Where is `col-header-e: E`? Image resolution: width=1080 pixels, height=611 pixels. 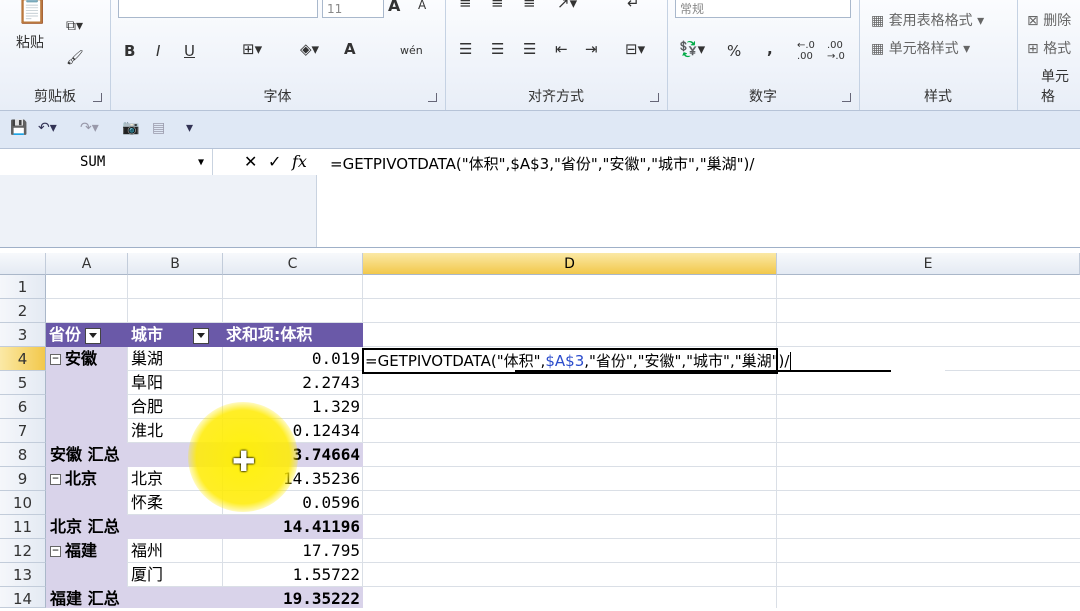 col-header-e: E is located at coordinates (928, 264).